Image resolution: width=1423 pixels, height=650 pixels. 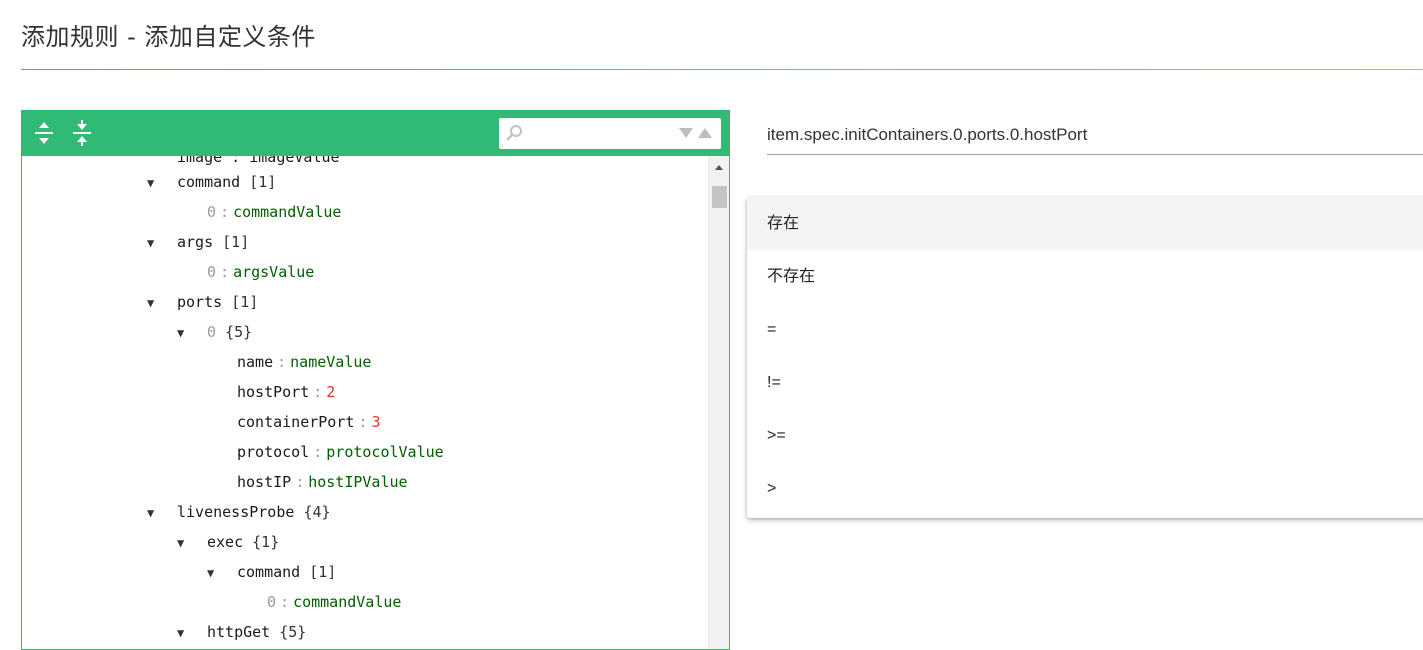 What do you see at coordinates (357, 482) in the screenshot?
I see `tree-value: hostIPValue` at bounding box center [357, 482].